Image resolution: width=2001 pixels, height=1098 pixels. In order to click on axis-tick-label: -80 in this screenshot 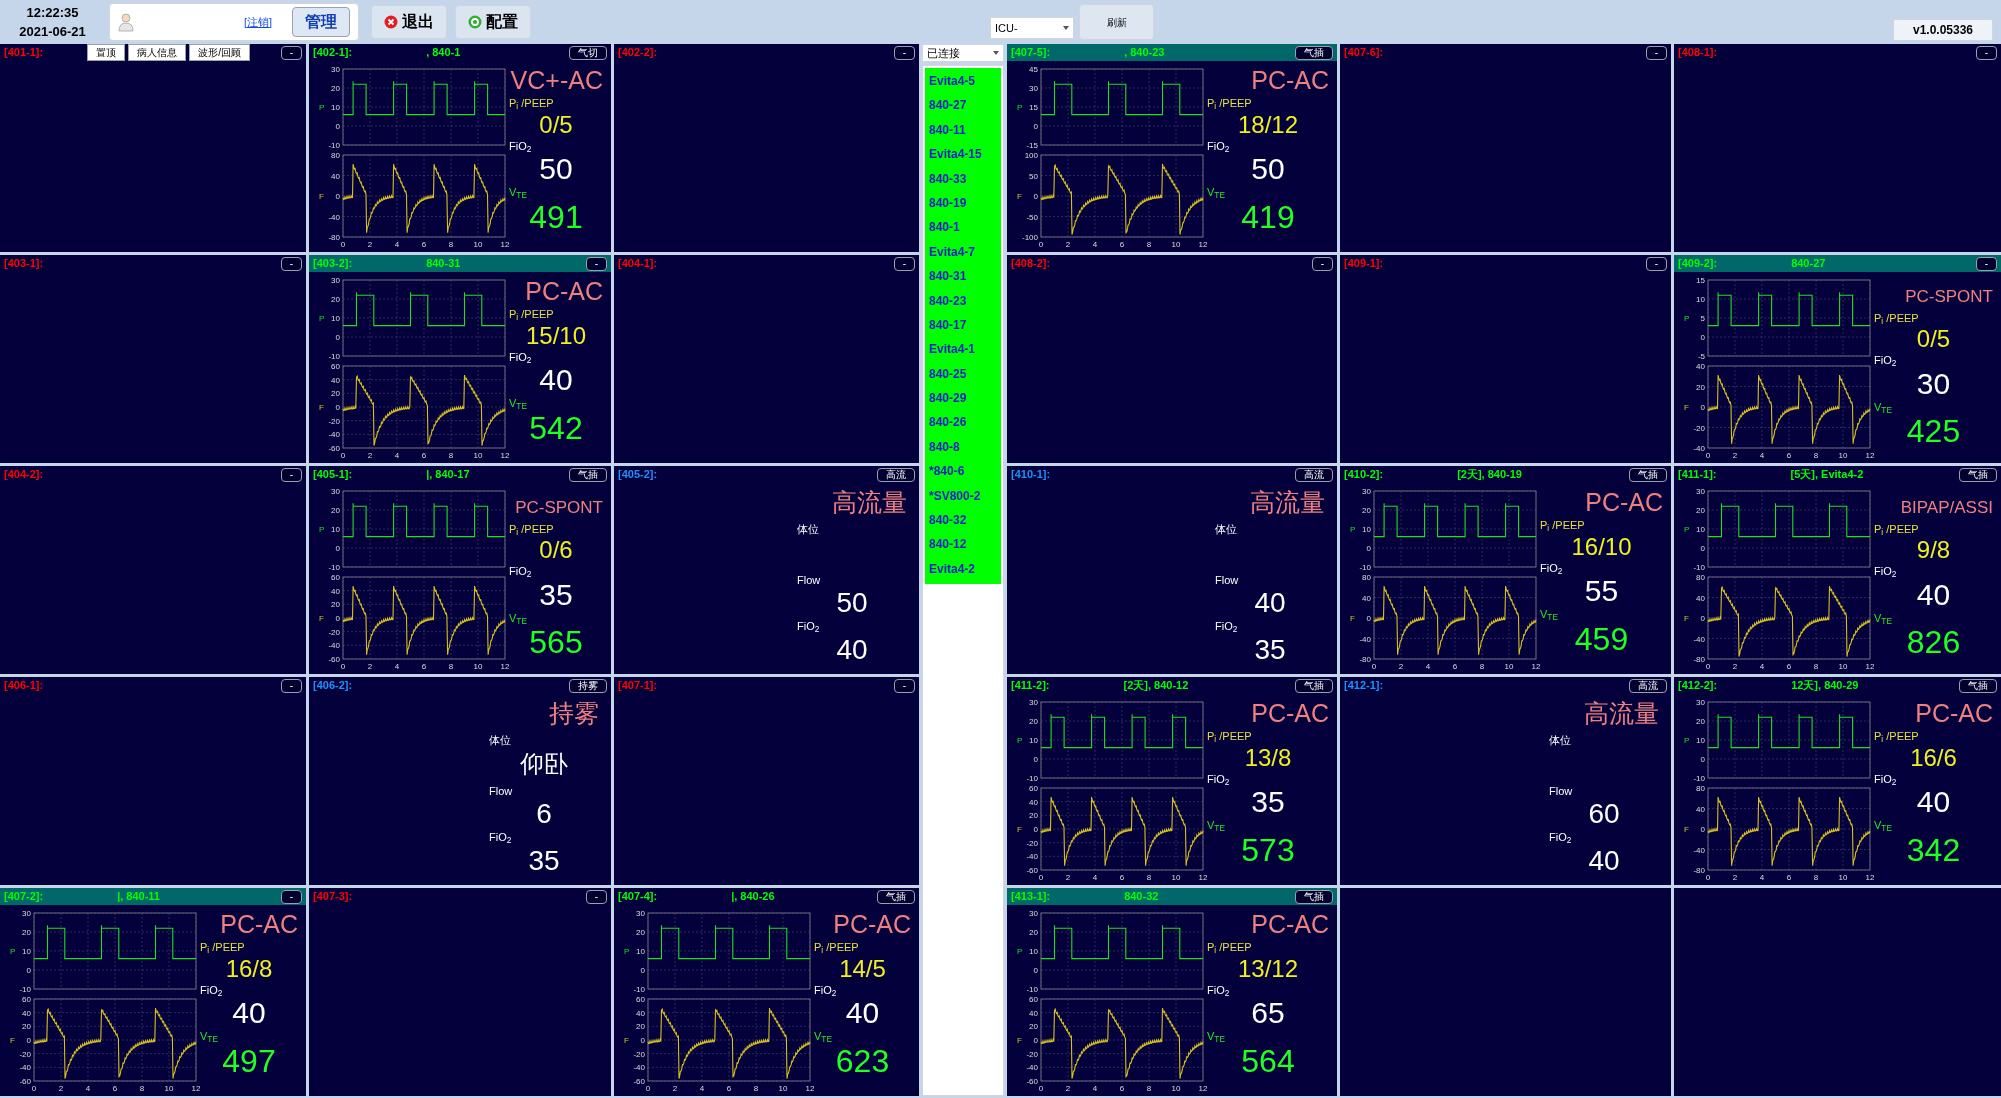, I will do `click(1699, 870)`.